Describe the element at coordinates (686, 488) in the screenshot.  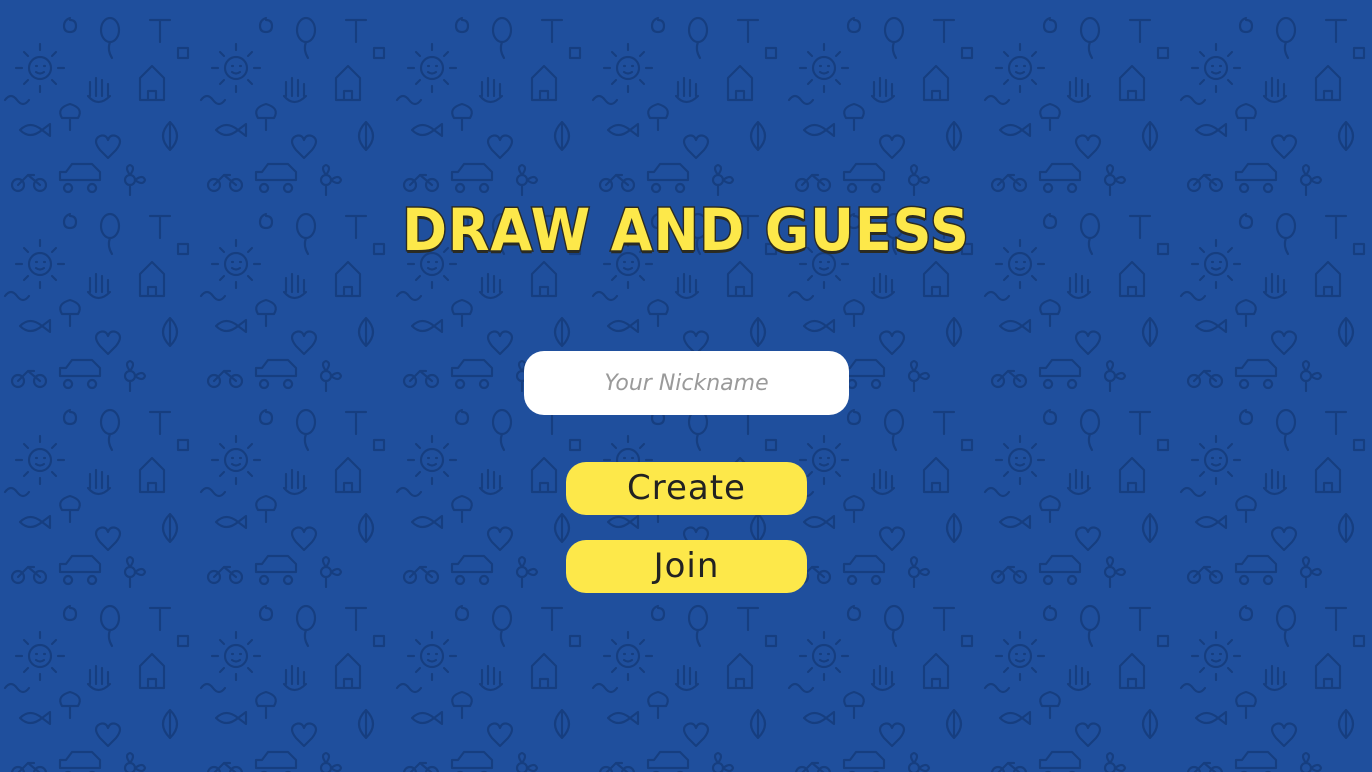
I see `create-button: Create` at that location.